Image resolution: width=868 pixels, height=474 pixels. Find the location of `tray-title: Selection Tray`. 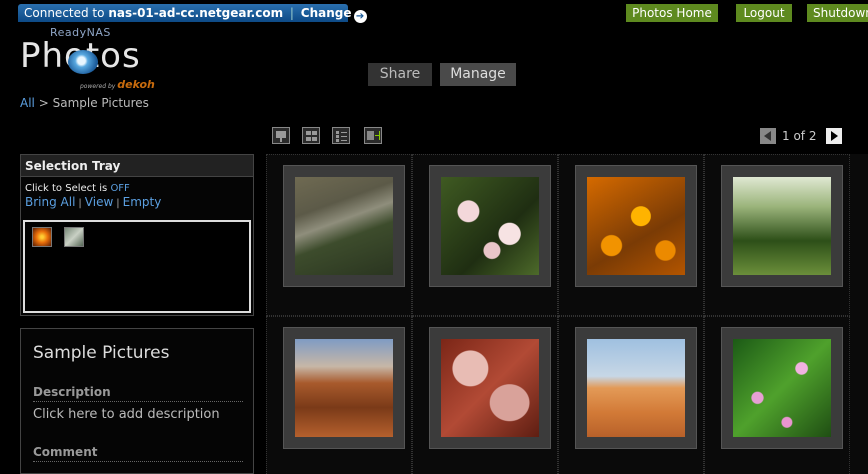

tray-title: Selection Tray is located at coordinates (137, 166).